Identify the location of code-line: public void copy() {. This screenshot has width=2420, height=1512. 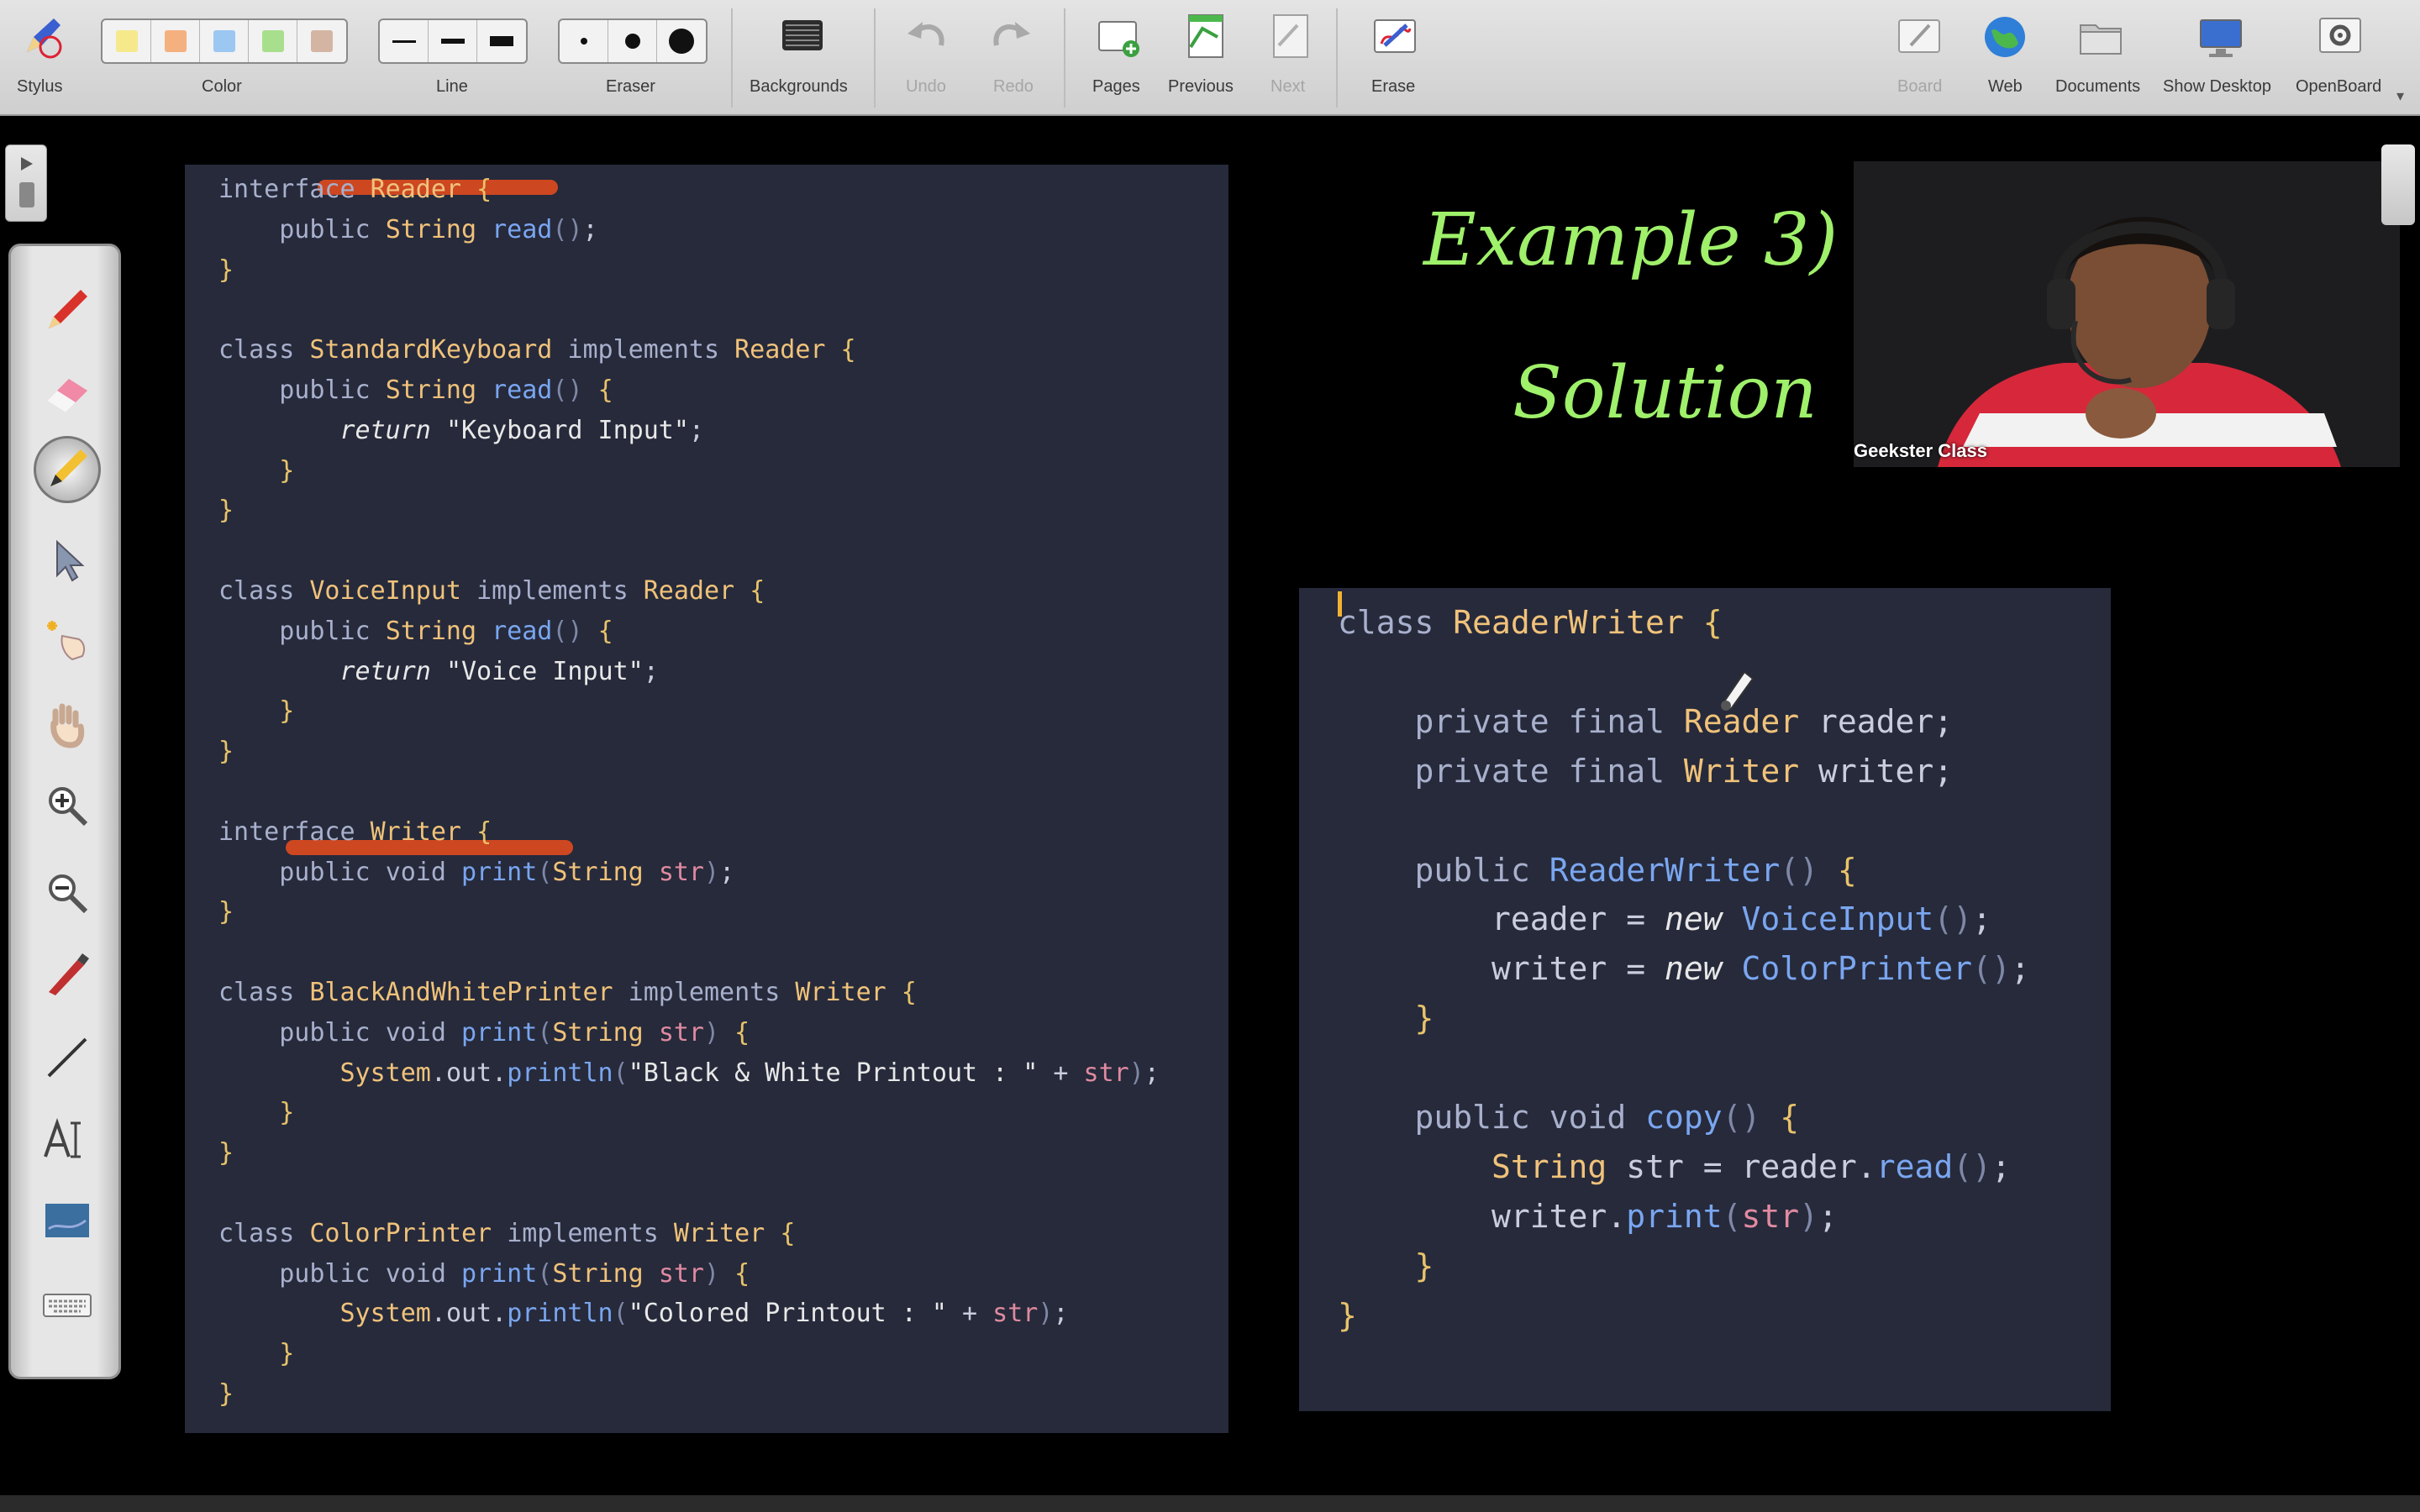
(1607, 1117).